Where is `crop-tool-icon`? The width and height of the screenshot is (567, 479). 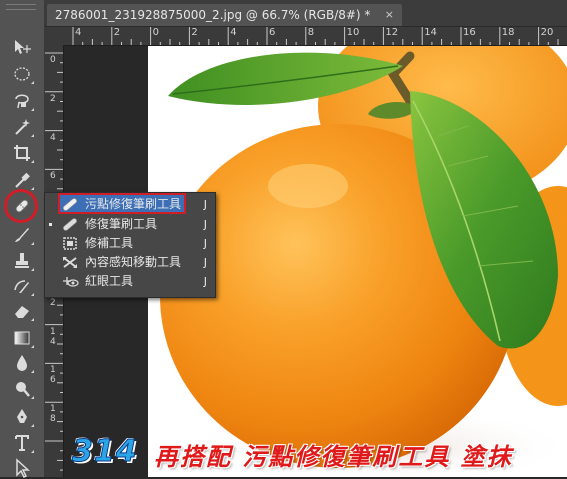
crop-tool-icon is located at coordinates (22, 153).